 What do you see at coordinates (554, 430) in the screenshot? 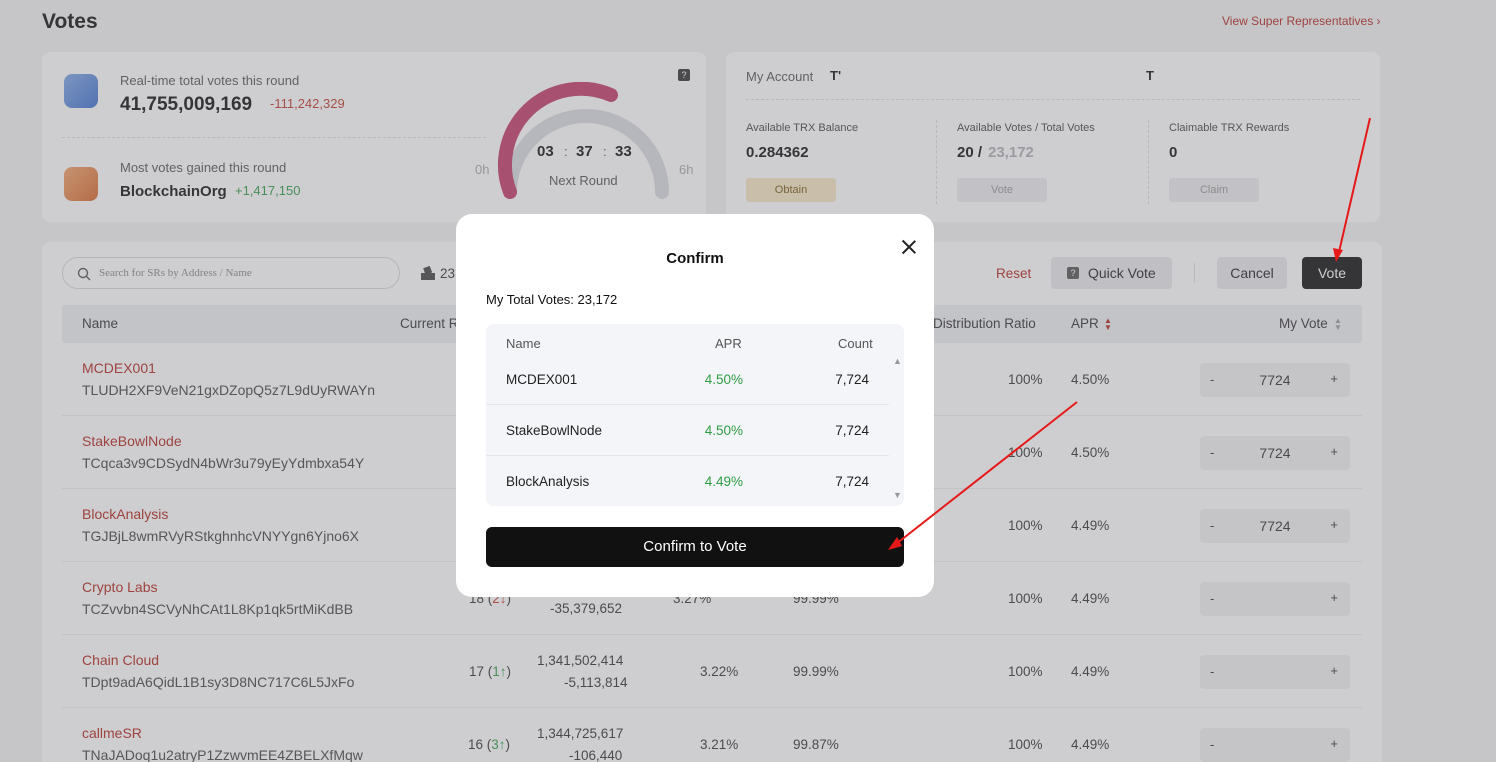
I see `sr-name: StakeBowlNode` at bounding box center [554, 430].